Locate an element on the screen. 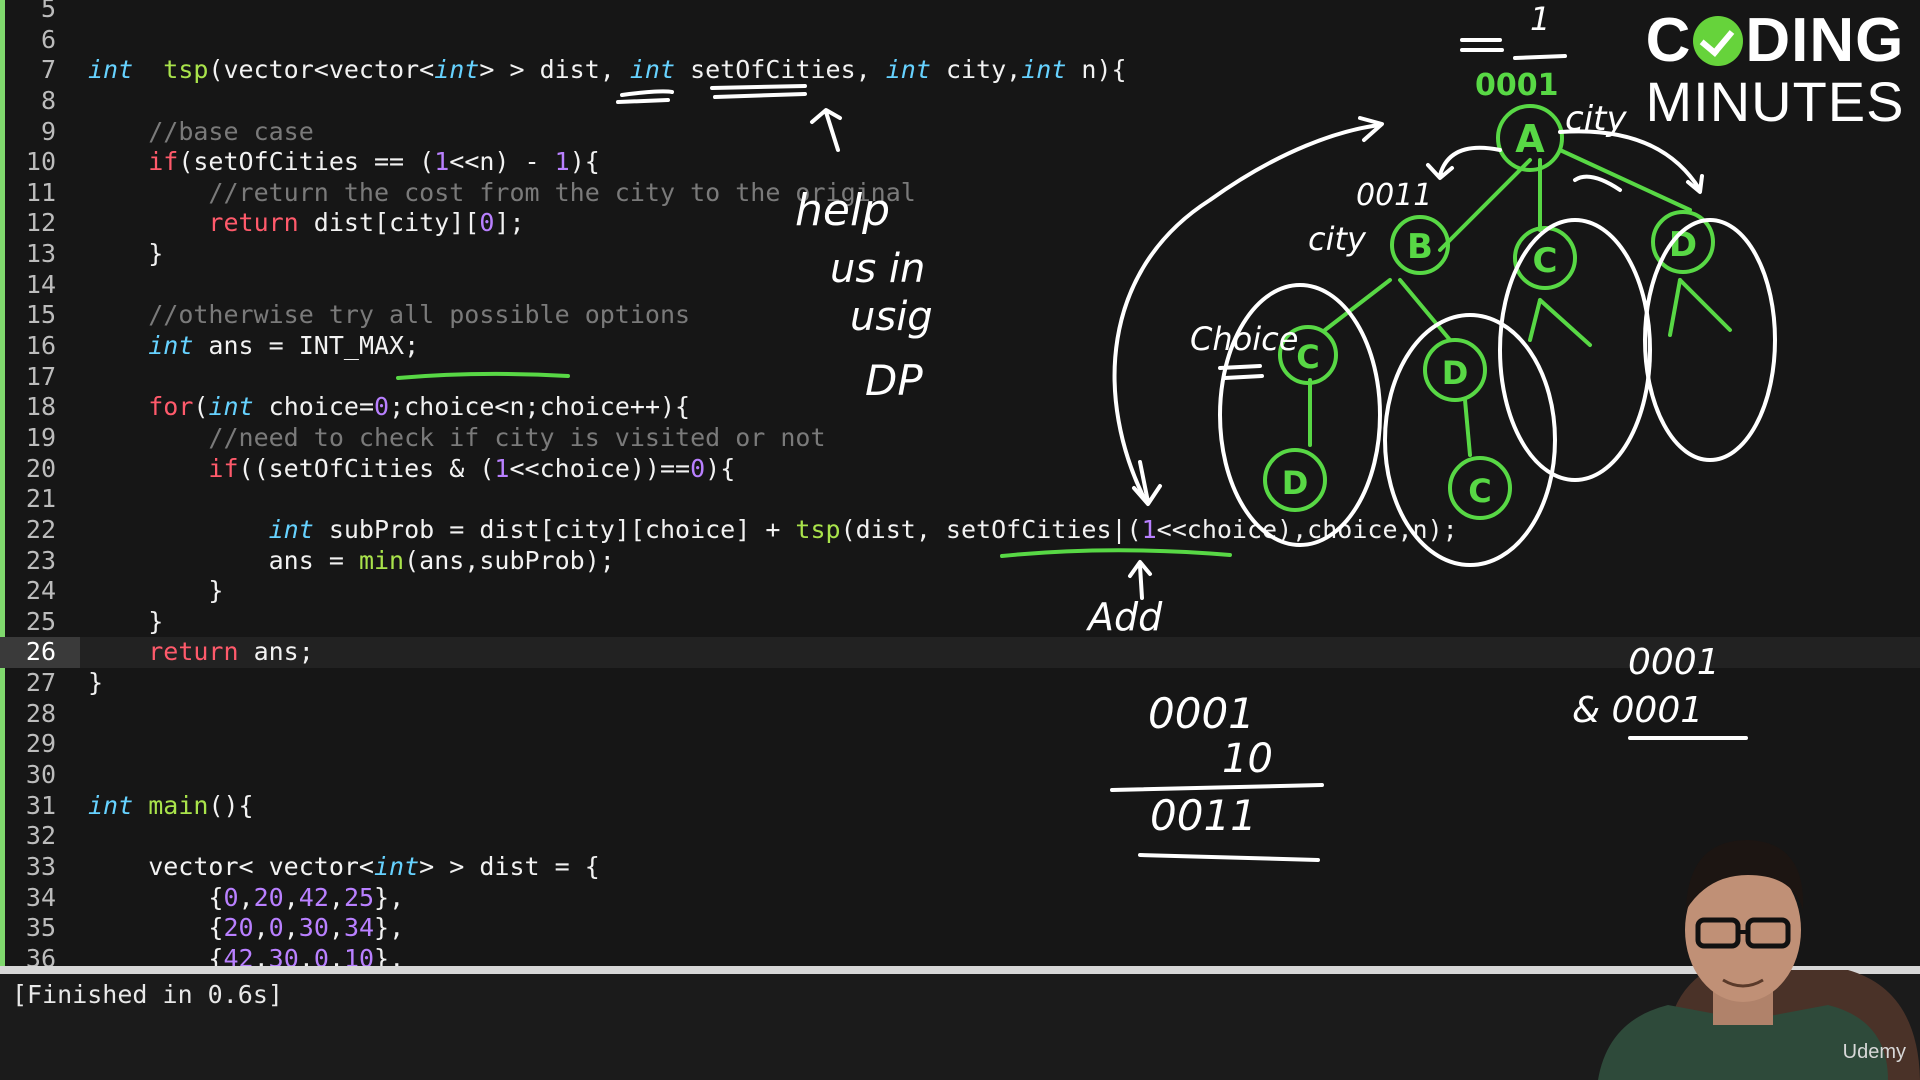 The height and width of the screenshot is (1080, 1920). line-number: 21 is located at coordinates (40, 499).